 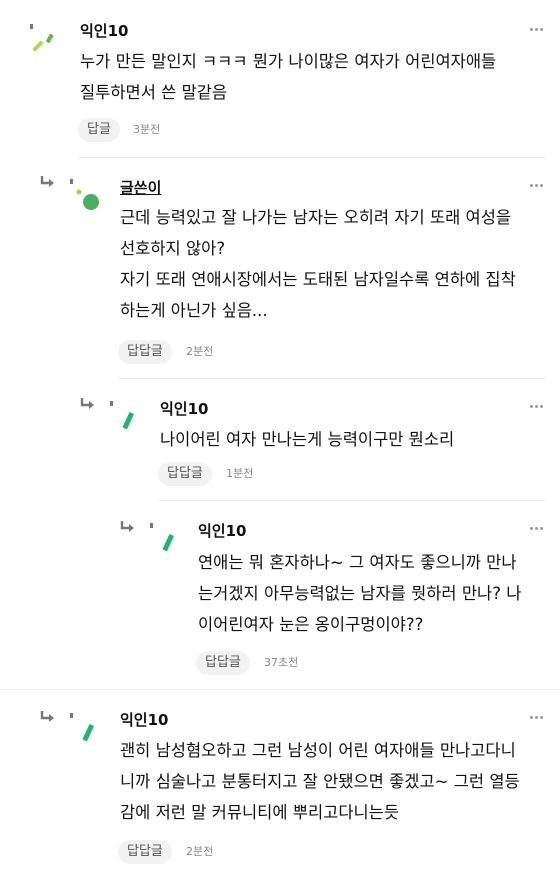 I want to click on comment-time: 3분전, so click(x=147, y=129).